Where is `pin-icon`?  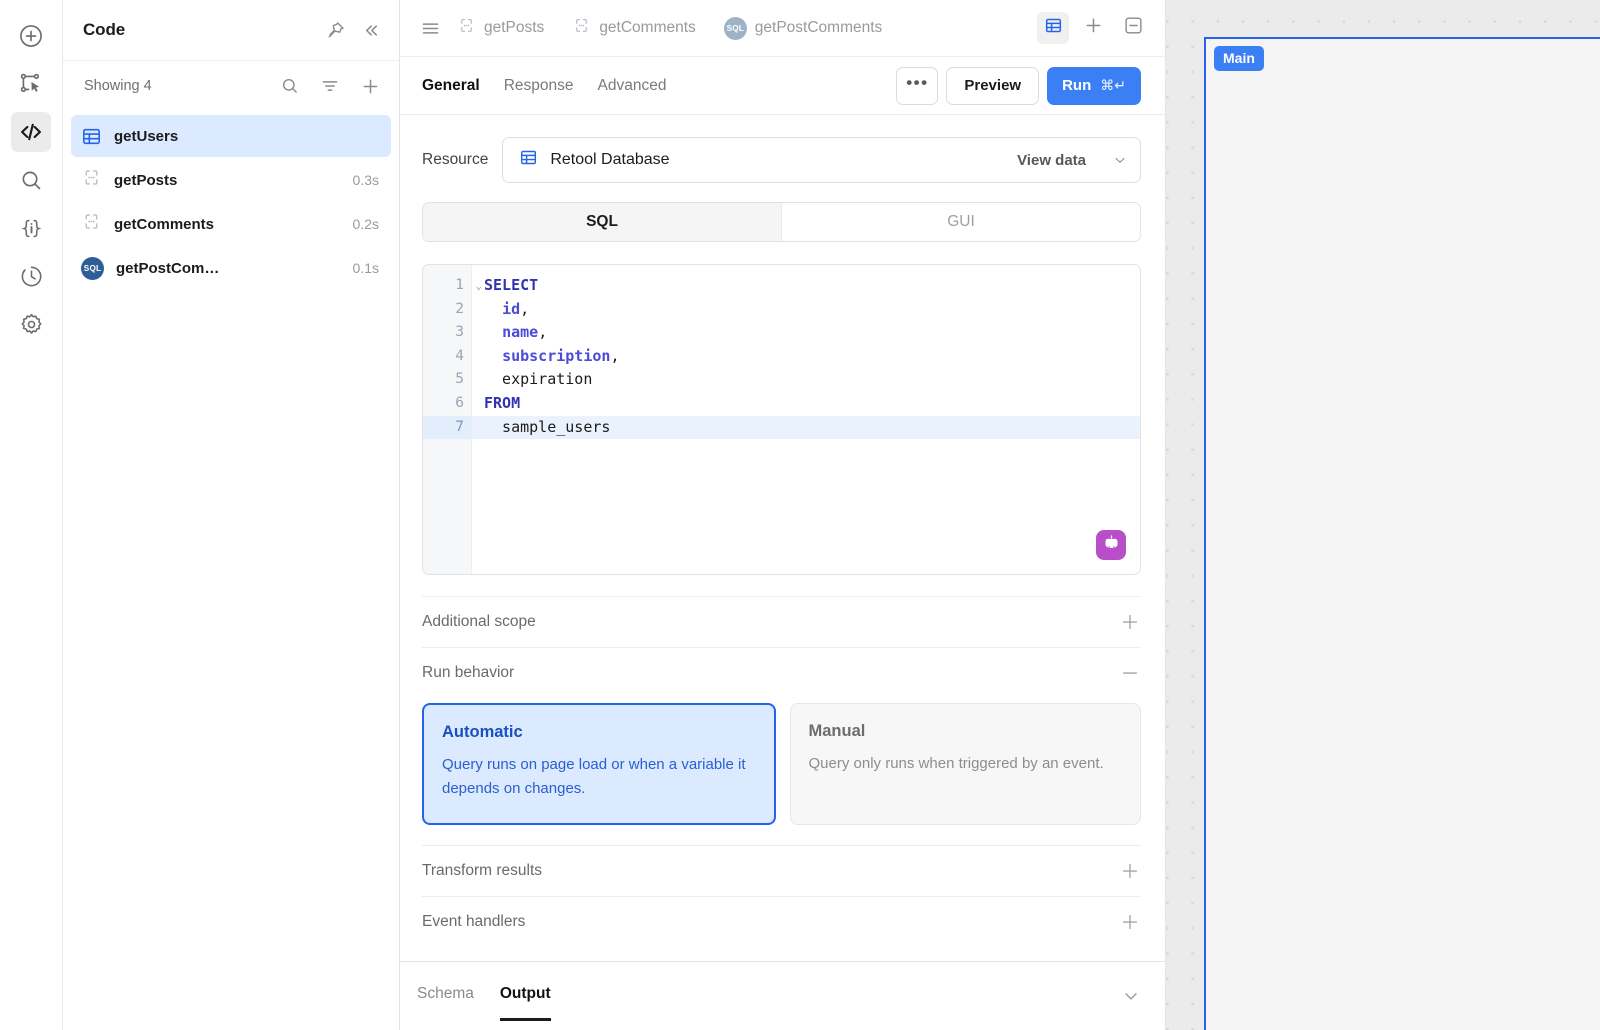
pin-icon is located at coordinates (335, 30).